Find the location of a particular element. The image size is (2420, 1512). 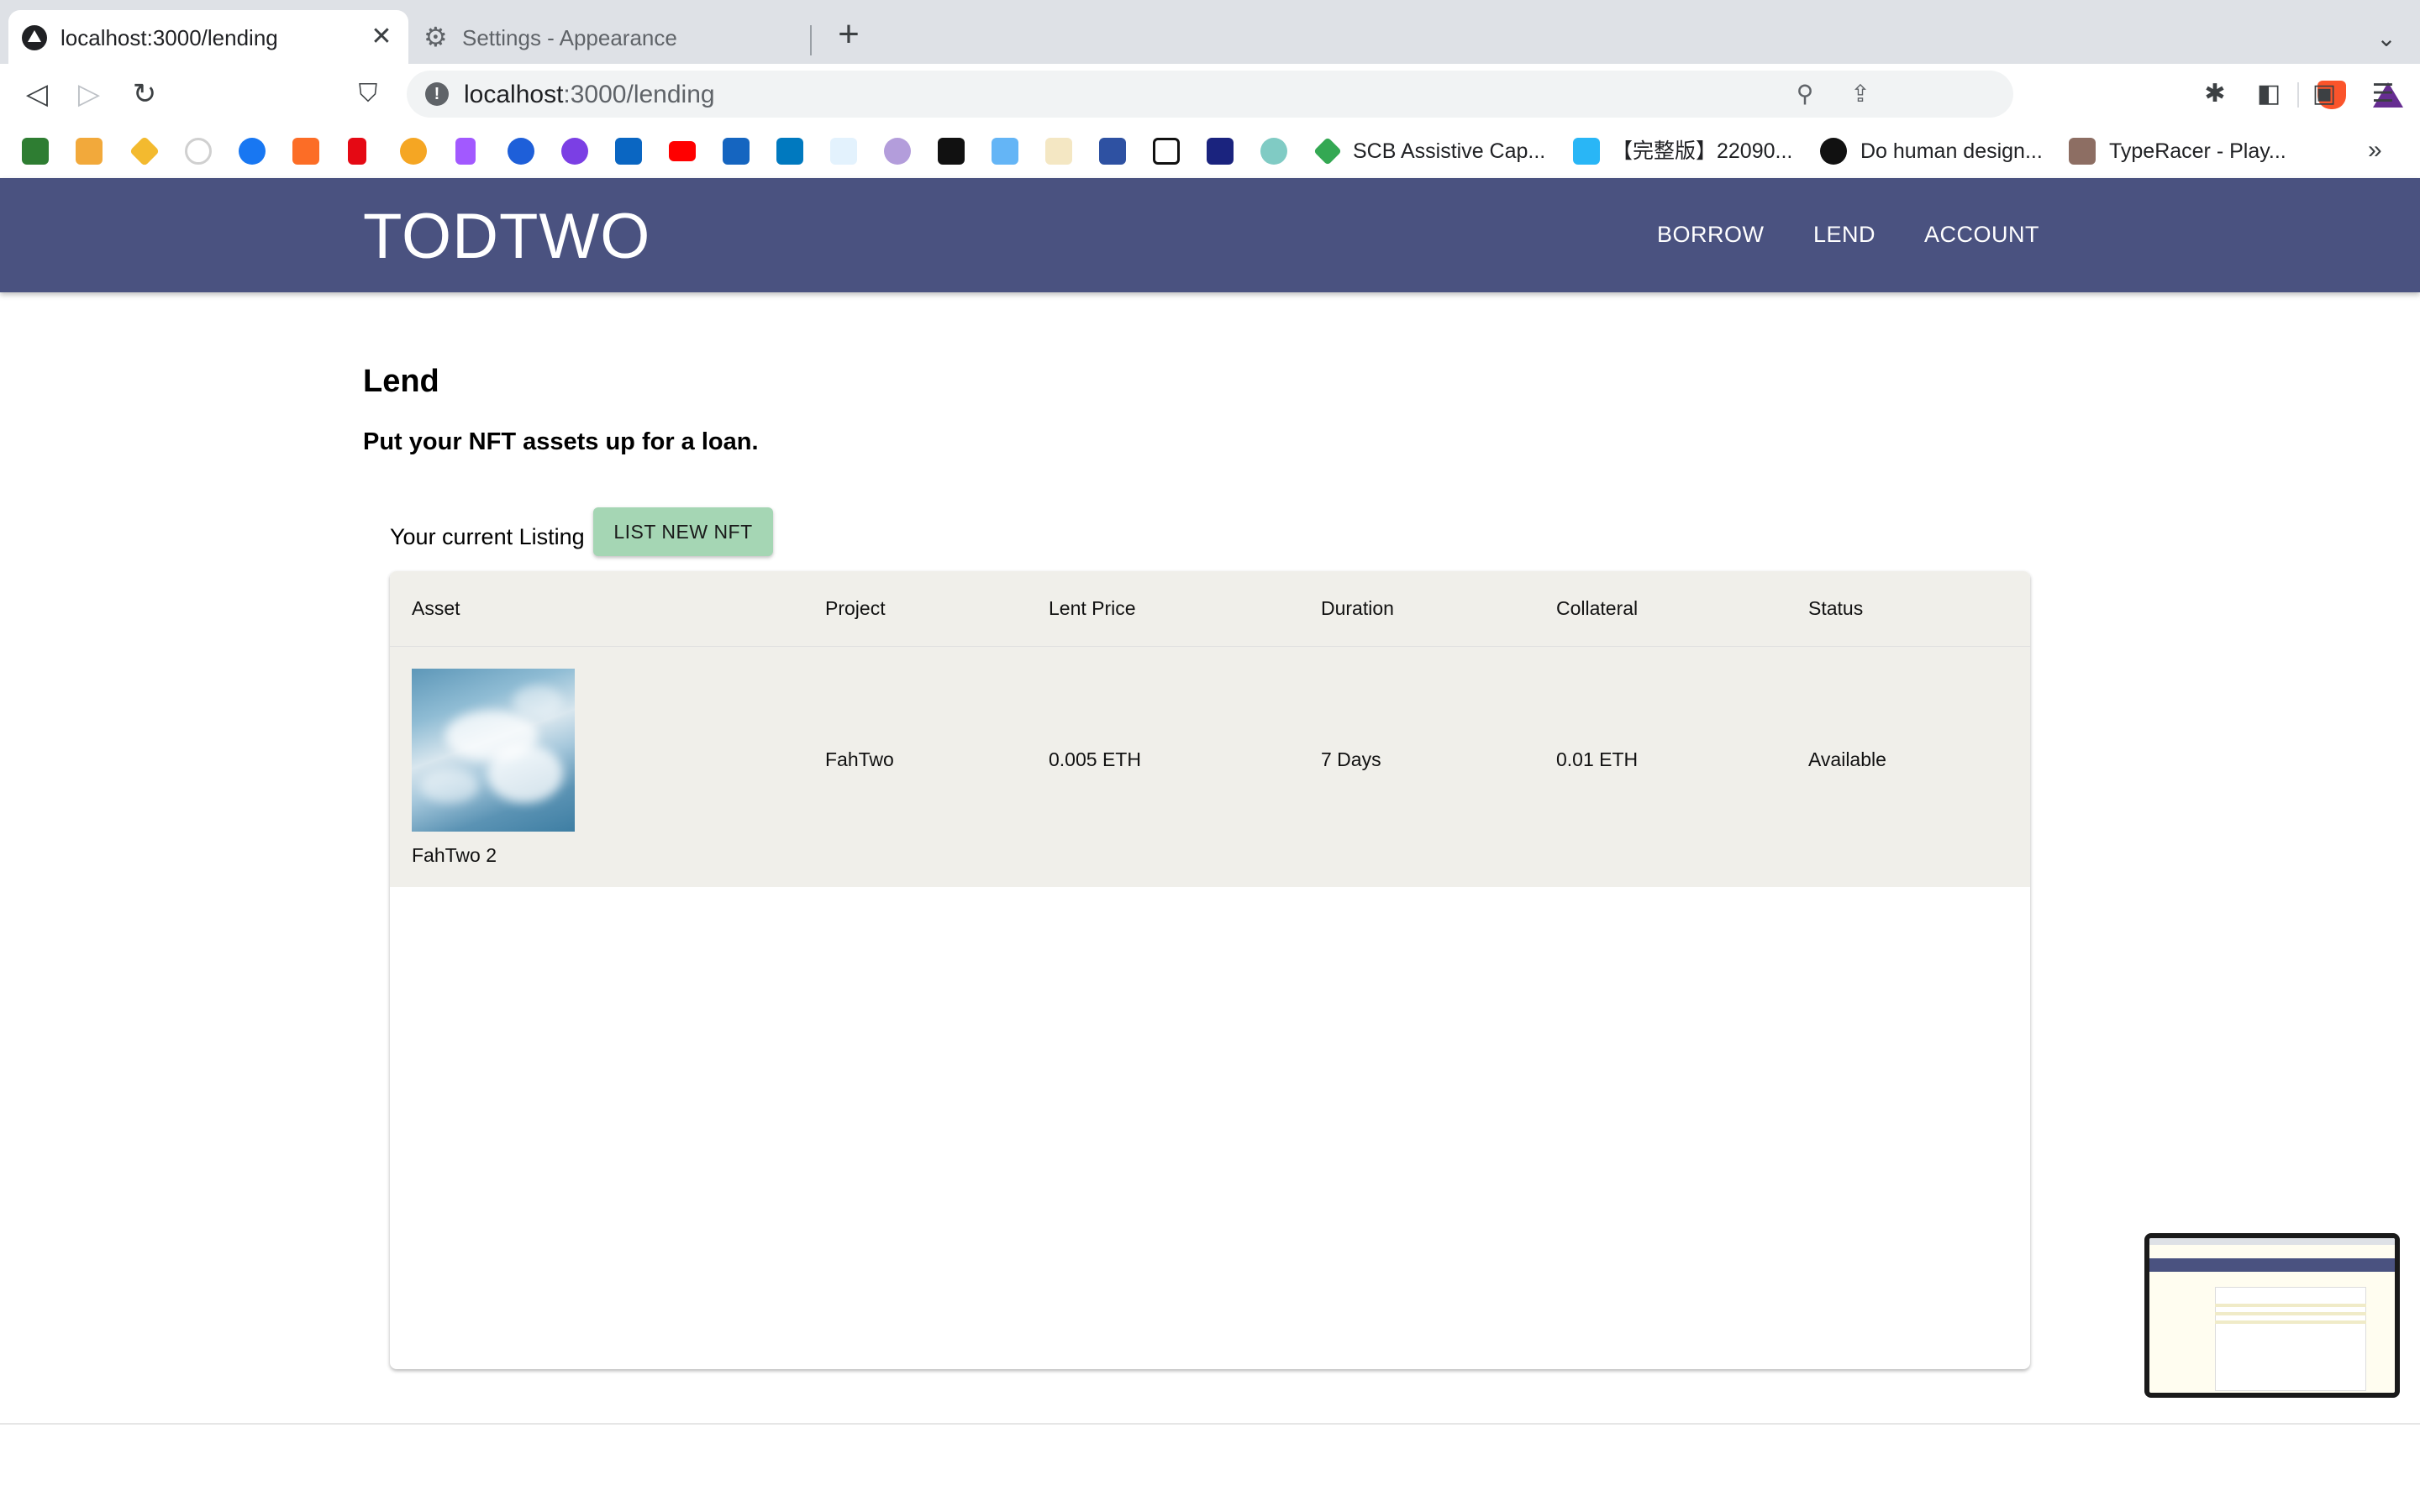

tab-lending: localhost:3000/lending ✕ is located at coordinates (208, 37).